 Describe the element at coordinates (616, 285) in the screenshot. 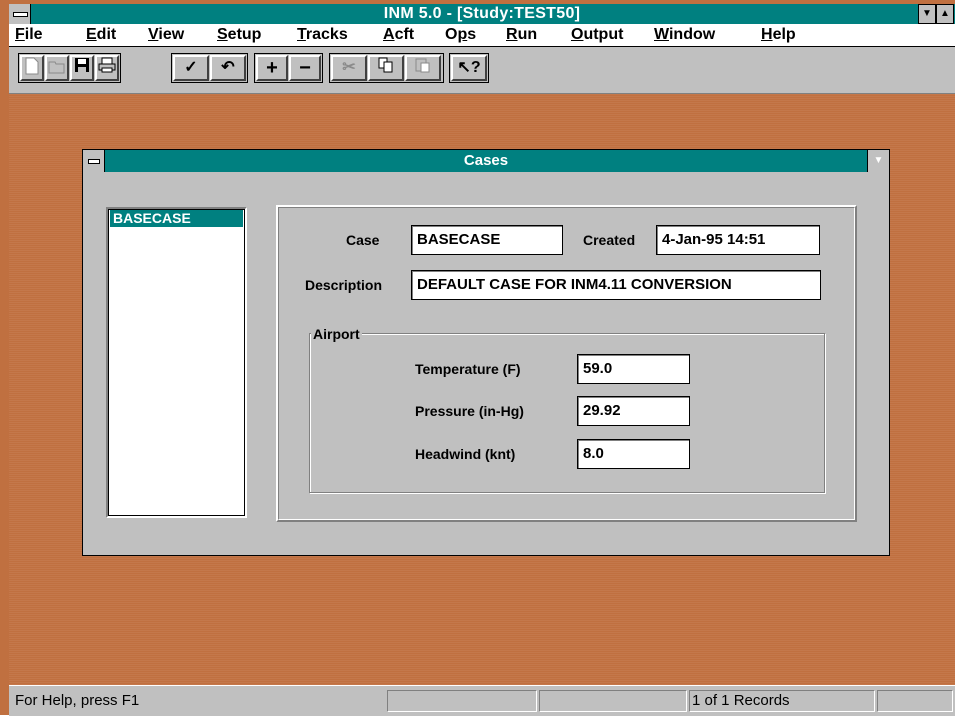

I see `description-field: DEFAULT CASE FOR INM4.11 CONVERSION` at that location.